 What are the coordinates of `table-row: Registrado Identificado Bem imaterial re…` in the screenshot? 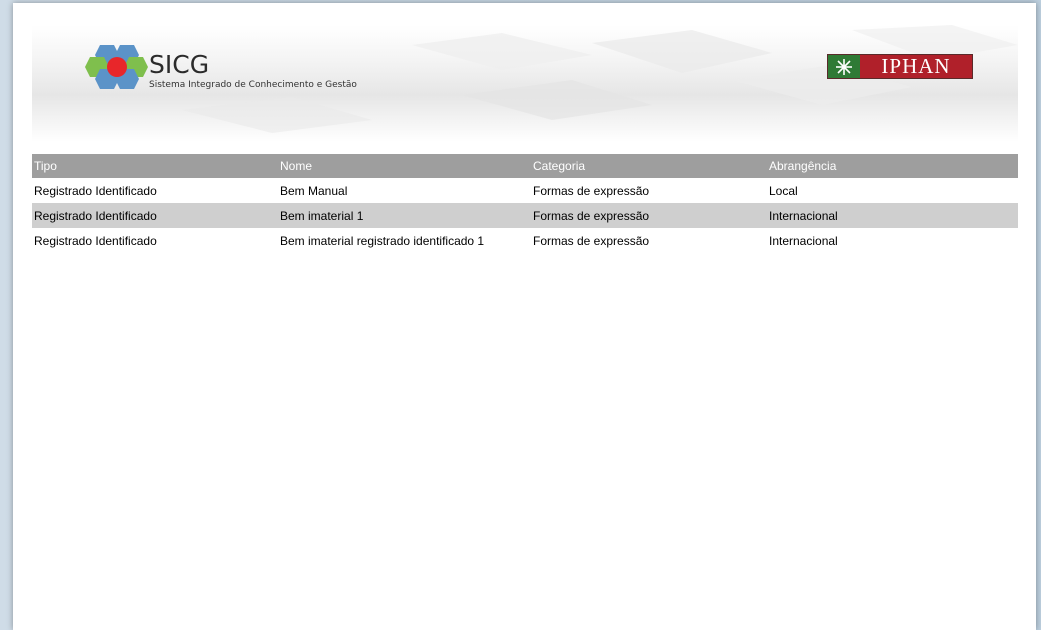 It's located at (525, 240).